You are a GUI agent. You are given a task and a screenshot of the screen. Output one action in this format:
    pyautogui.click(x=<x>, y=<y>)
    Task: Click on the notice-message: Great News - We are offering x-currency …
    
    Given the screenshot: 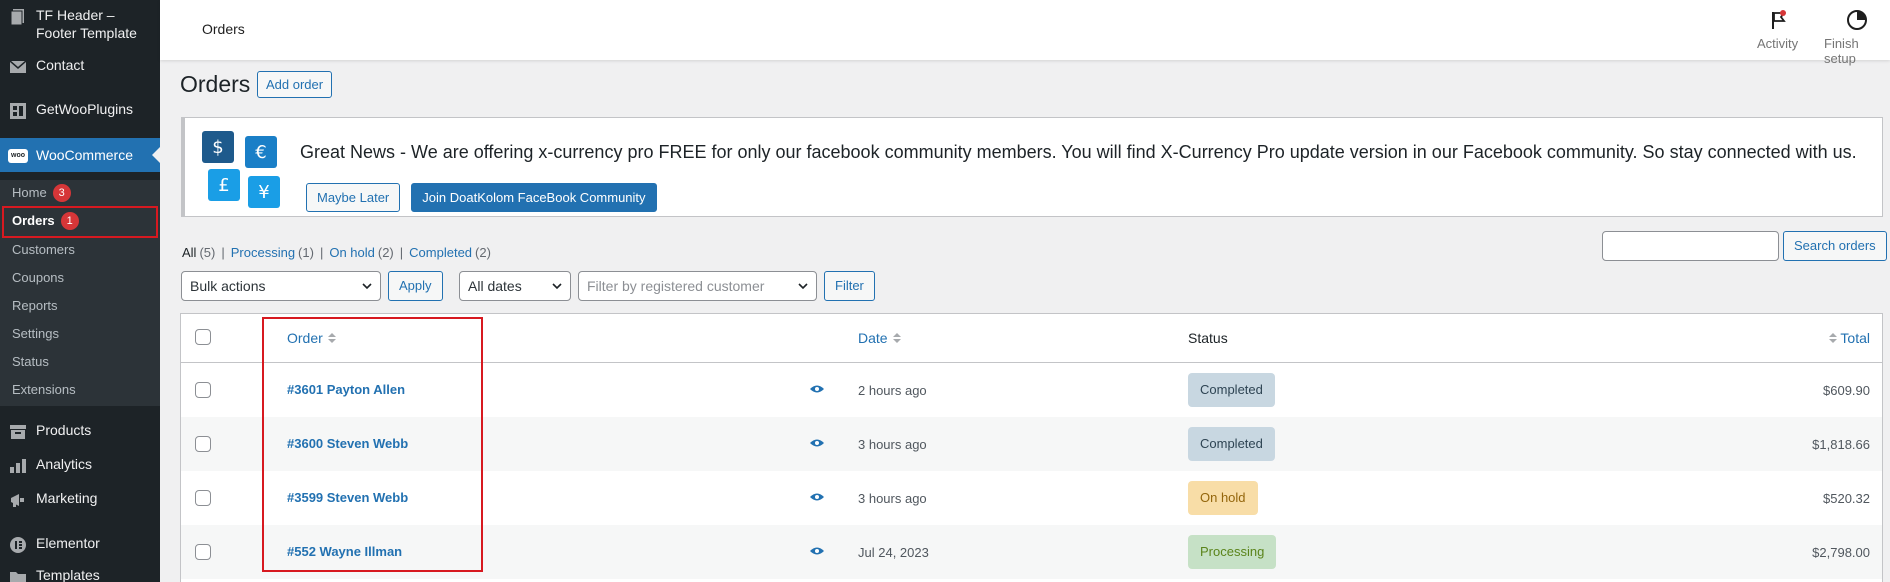 What is the action you would take?
    pyautogui.click(x=1078, y=152)
    